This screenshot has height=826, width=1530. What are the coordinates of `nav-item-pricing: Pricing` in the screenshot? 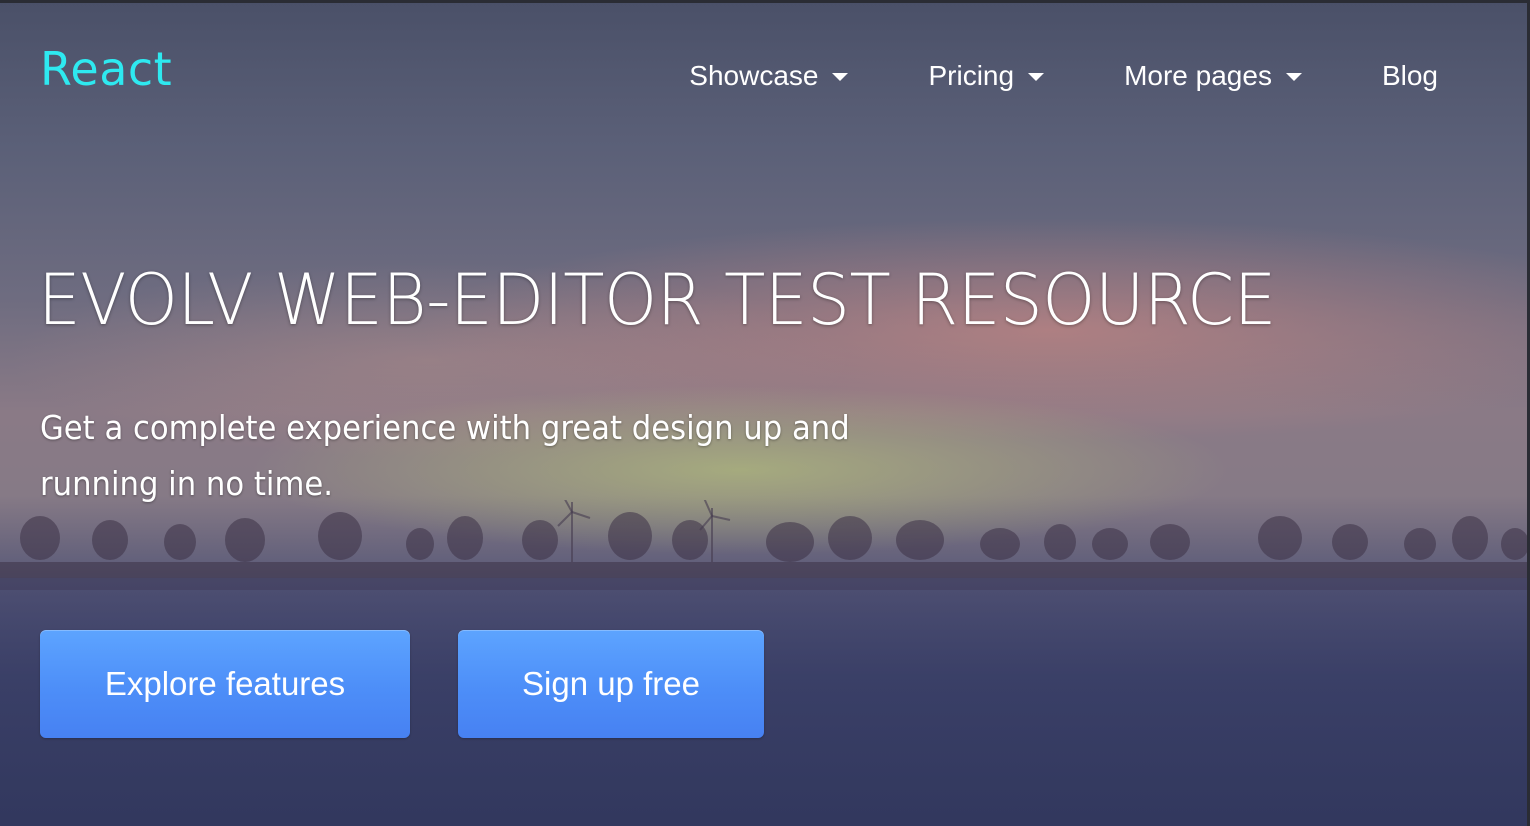 It's located at (986, 76).